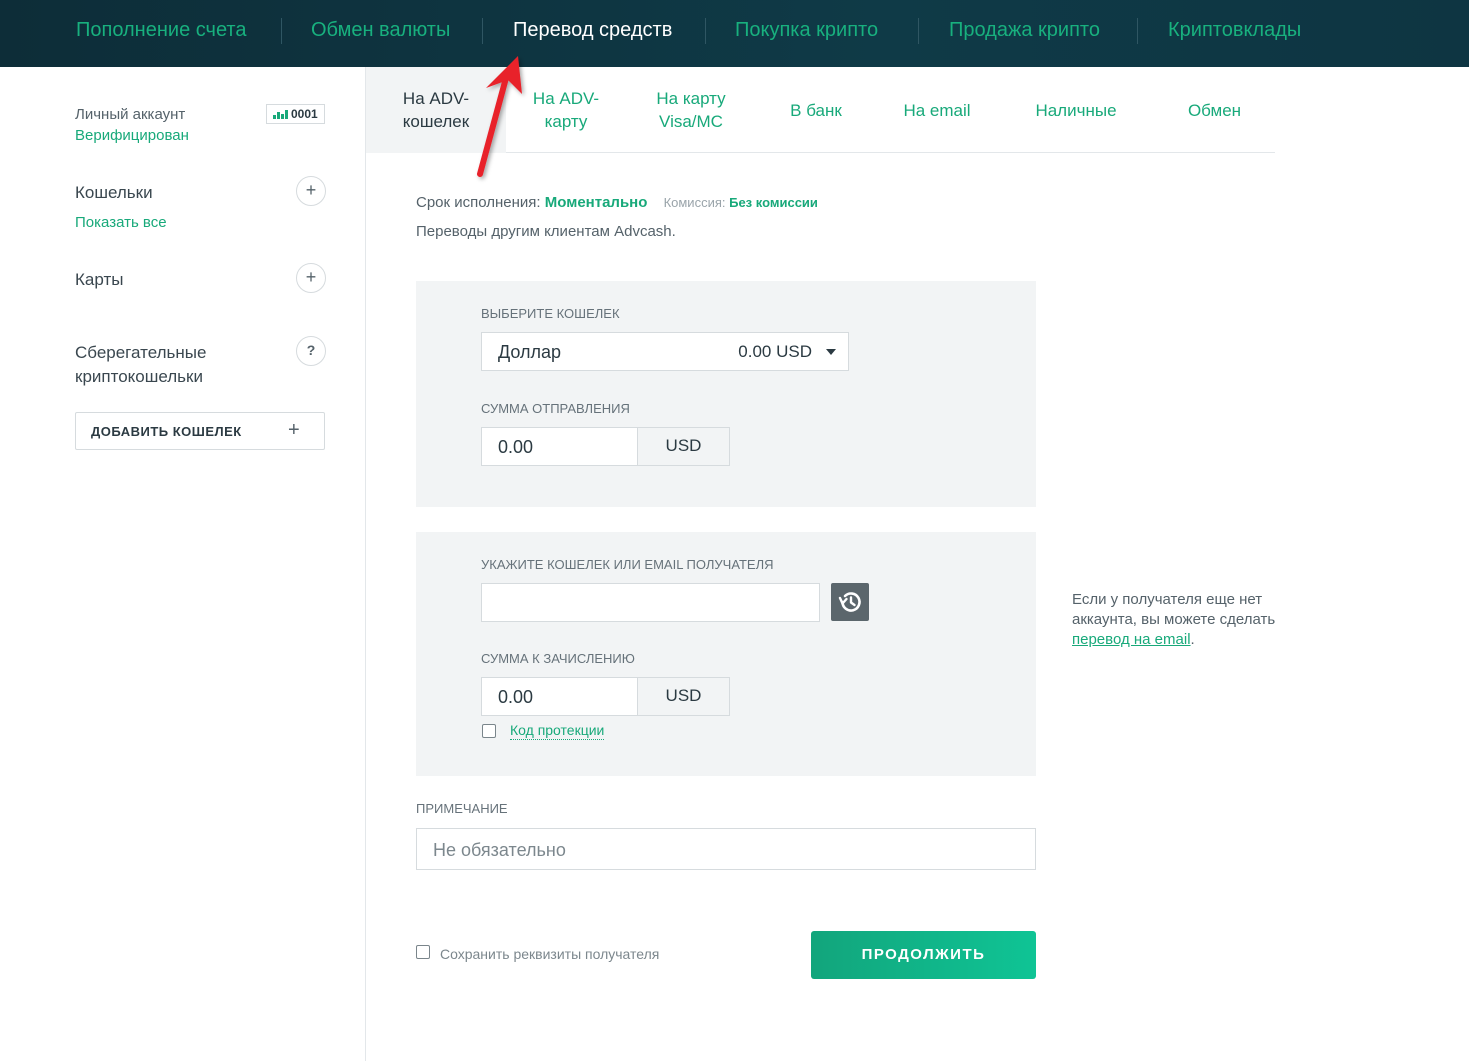  Describe the element at coordinates (139, 376) in the screenshot. I see `savings-title-line2: криптокошельки` at that location.